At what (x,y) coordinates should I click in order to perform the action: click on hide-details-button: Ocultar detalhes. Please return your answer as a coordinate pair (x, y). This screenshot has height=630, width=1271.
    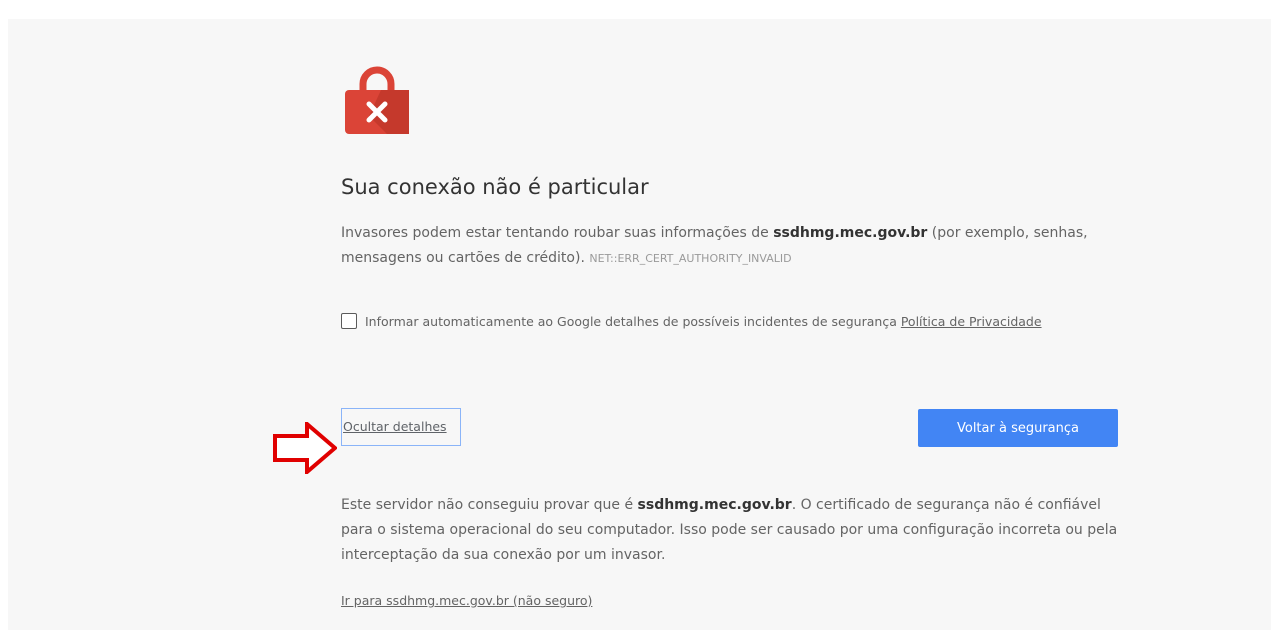
    Looking at the image, I should click on (401, 427).